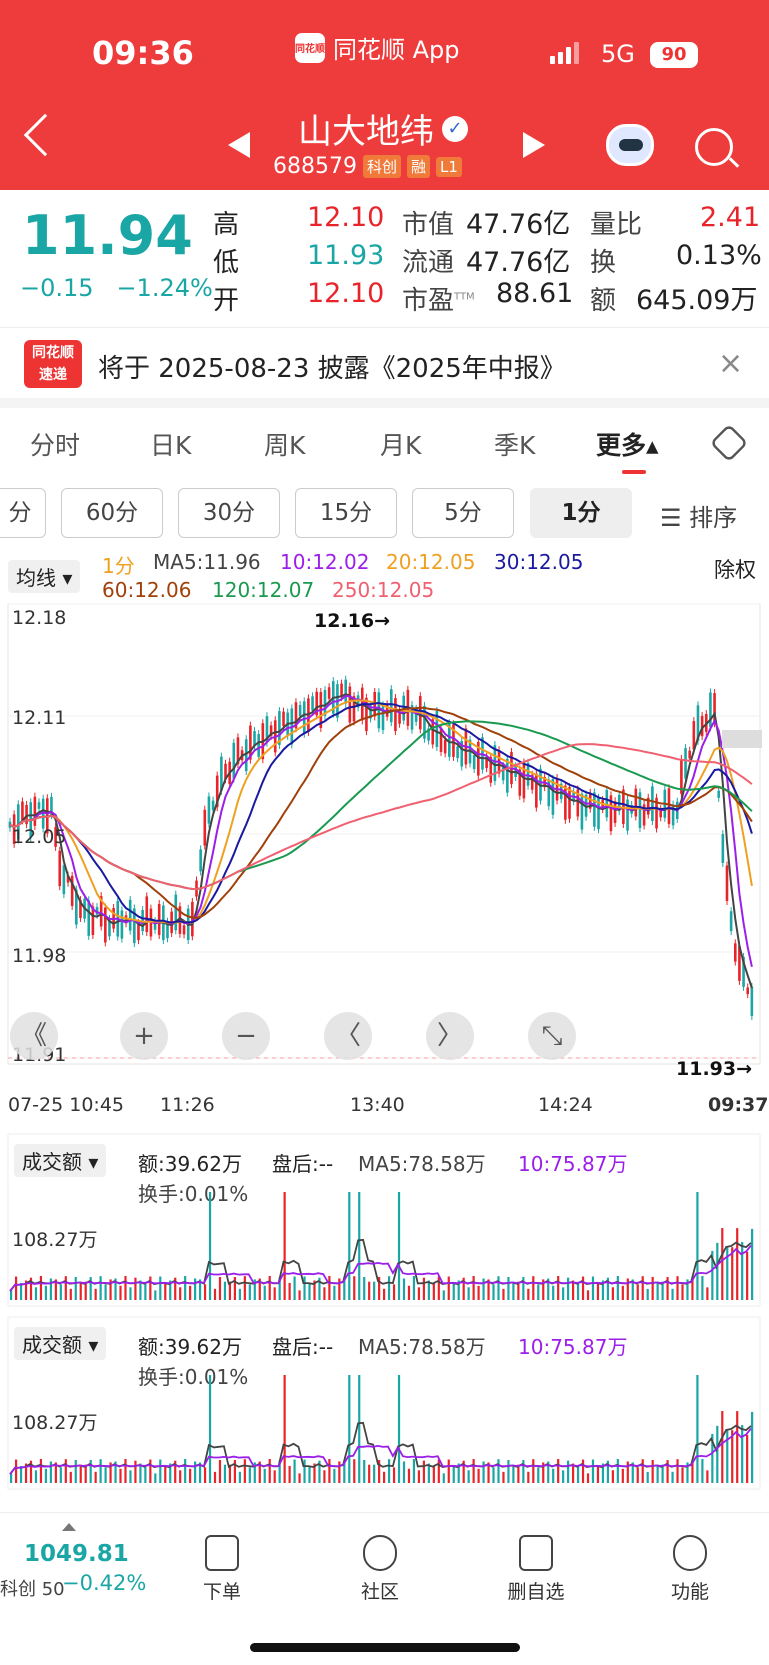 This screenshot has width=769, height=1665. Describe the element at coordinates (112, 513) in the screenshot. I see `interval-60min: 60分` at that location.